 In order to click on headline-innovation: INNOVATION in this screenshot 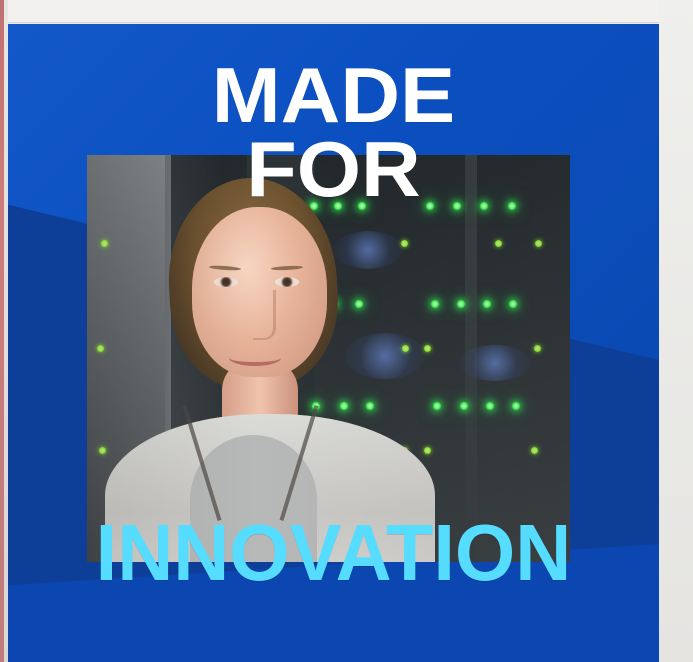, I will do `click(333, 552)`.